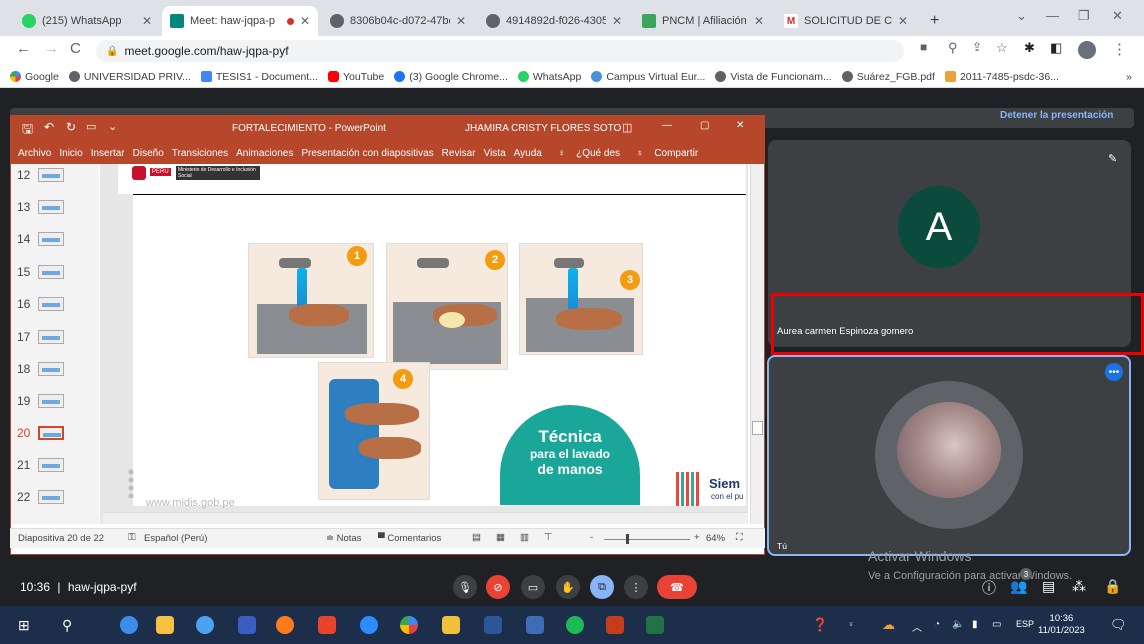 This screenshot has width=1144, height=644. I want to click on excel-icon, so click(655, 625).